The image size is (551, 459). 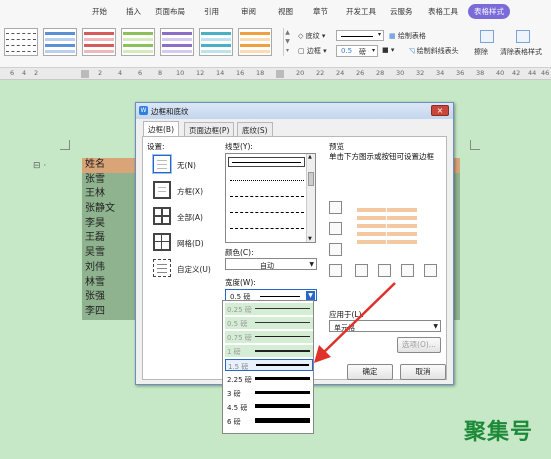 What do you see at coordinates (266, 162) in the screenshot?
I see `line-style-selected` at bounding box center [266, 162].